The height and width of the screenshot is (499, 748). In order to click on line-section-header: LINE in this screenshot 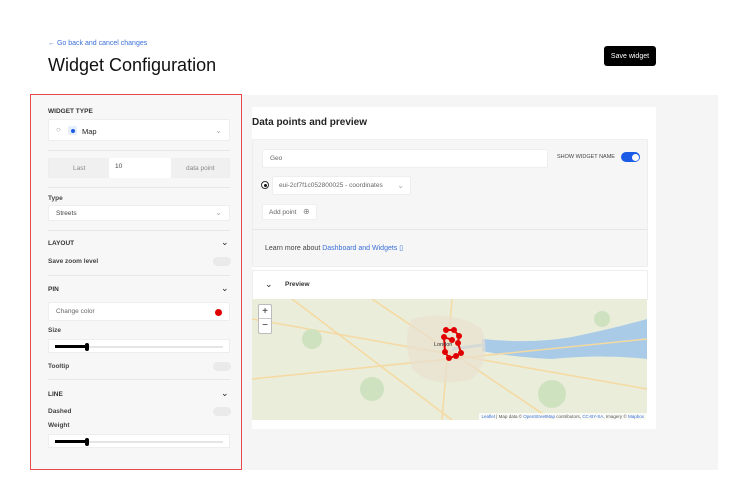, I will do `click(55, 394)`.